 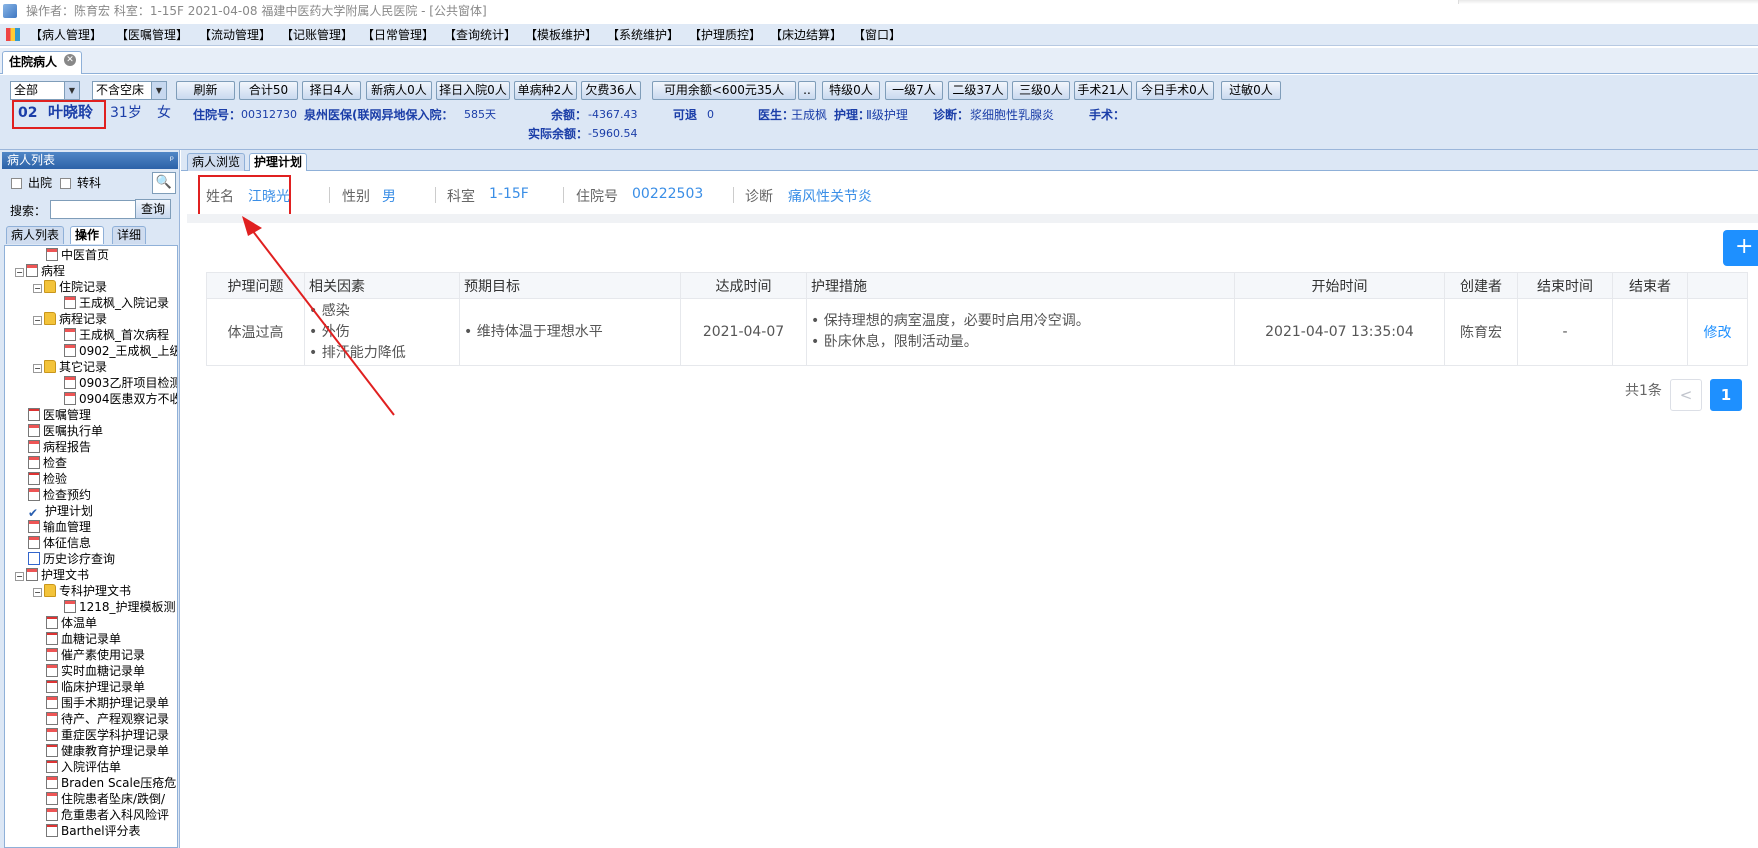 I want to click on arrow-head, so click(x=252, y=226).